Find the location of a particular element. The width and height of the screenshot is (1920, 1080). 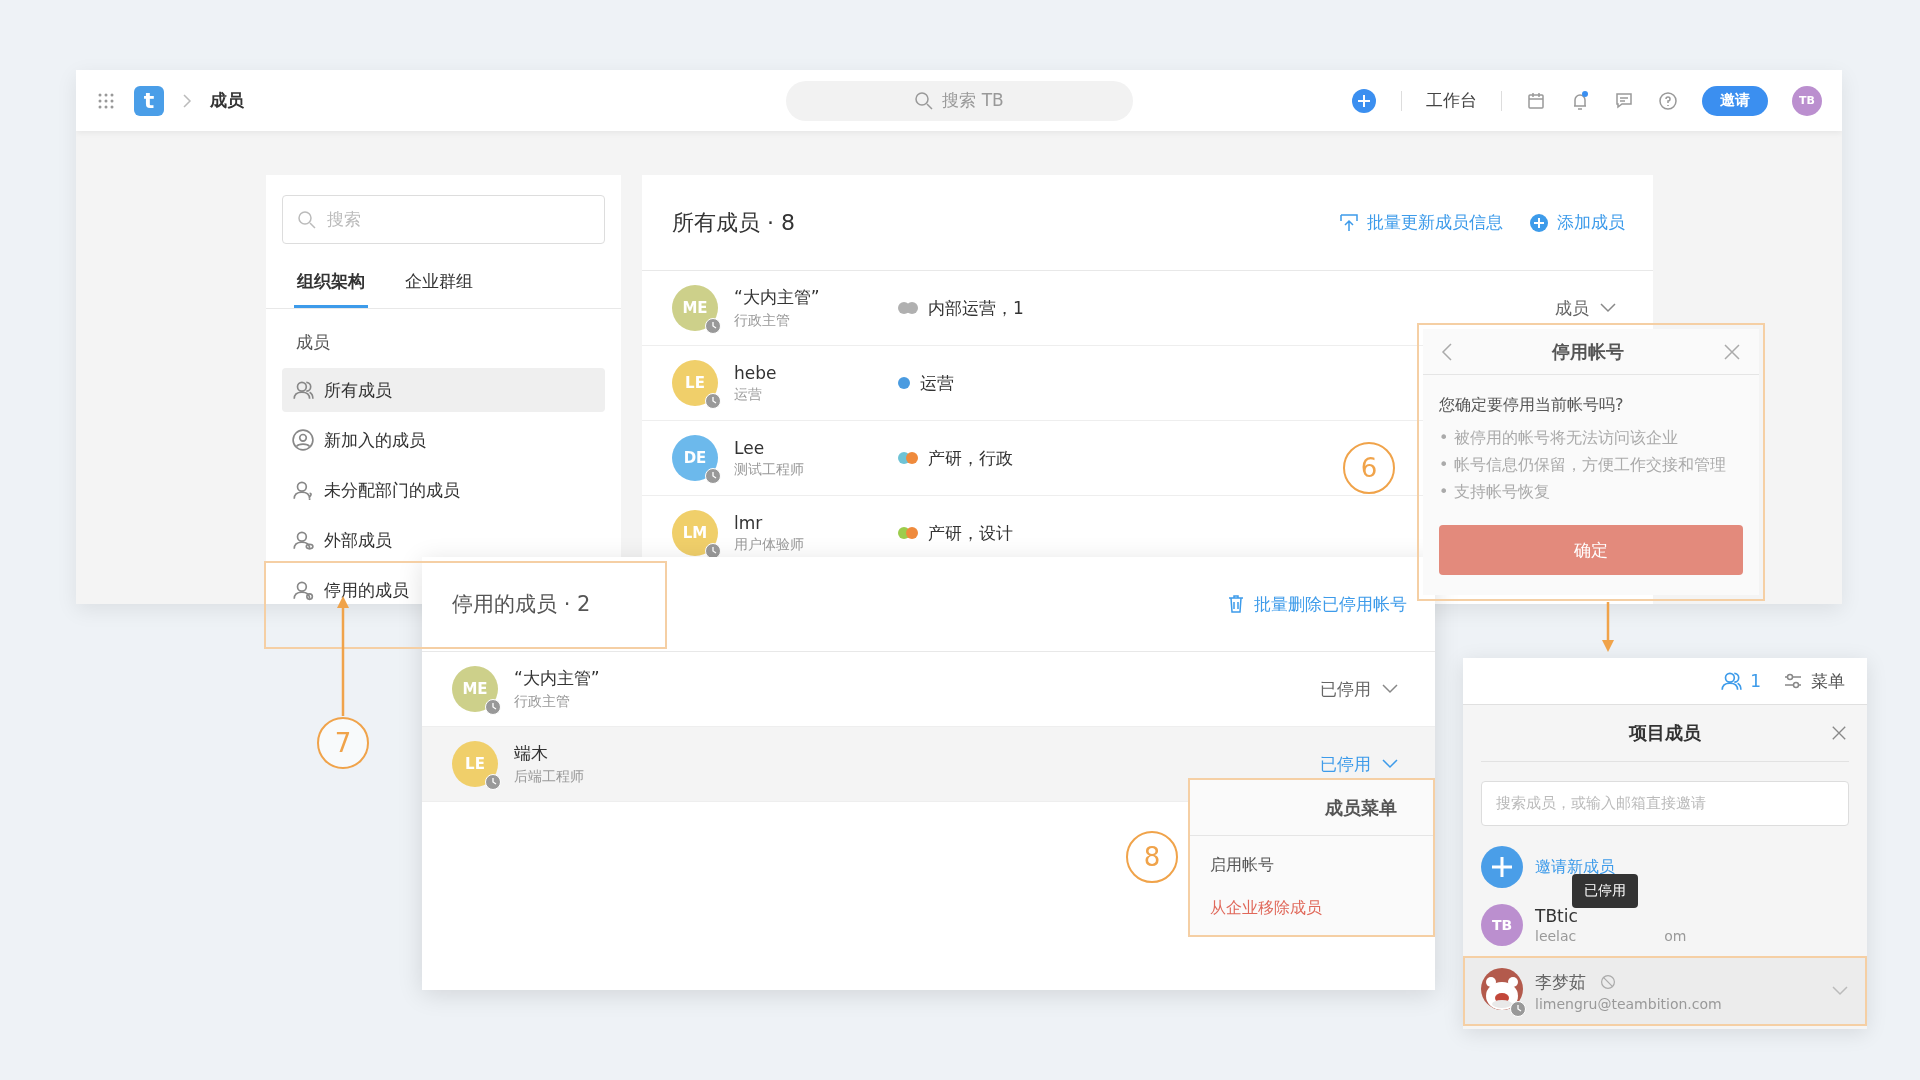

help-icon is located at coordinates (1668, 100).